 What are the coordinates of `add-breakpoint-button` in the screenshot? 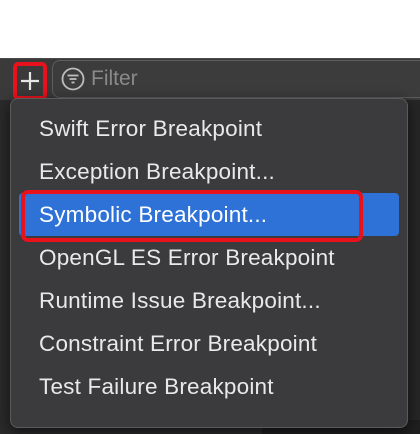 It's located at (30, 81).